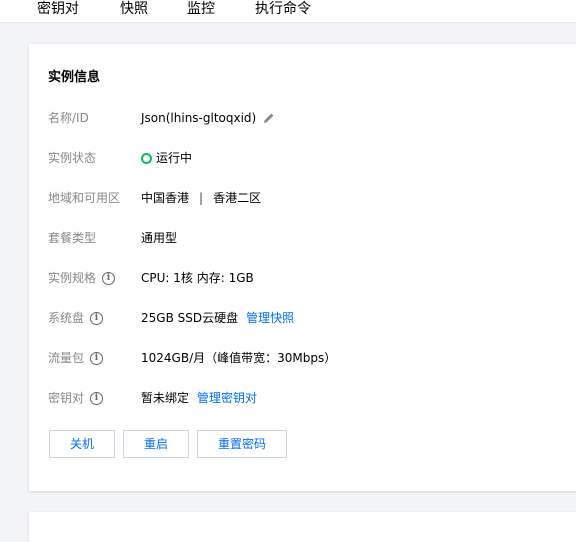 The height and width of the screenshot is (542, 576). What do you see at coordinates (199, 118) in the screenshot?
I see `instance-name: Json(lhins-gltoqxid)` at bounding box center [199, 118].